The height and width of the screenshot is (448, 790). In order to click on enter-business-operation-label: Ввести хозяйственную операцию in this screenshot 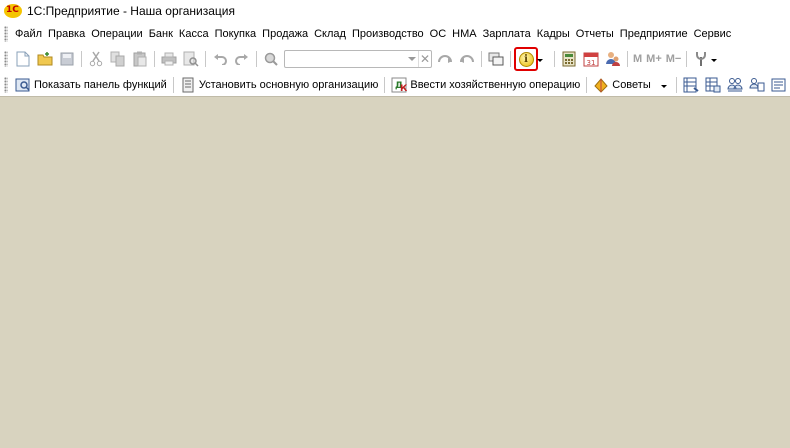, I will do `click(495, 84)`.